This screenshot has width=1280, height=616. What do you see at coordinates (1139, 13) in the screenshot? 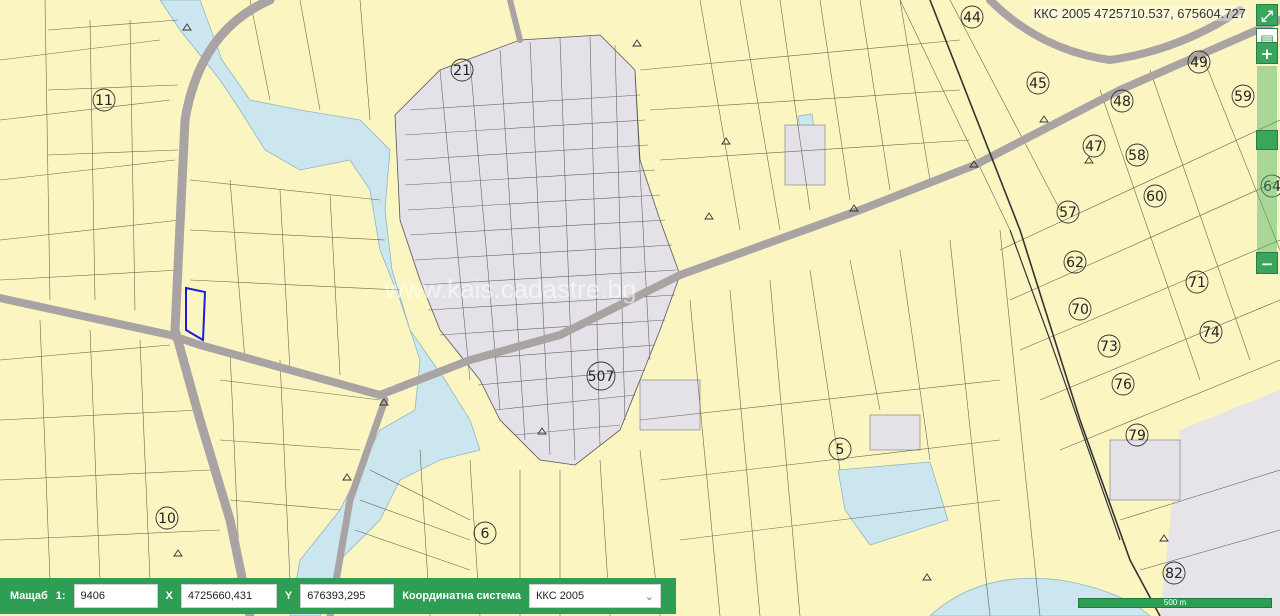
I see `coordinate-readout: ККС 2005 4725710.537, 675604.727` at bounding box center [1139, 13].